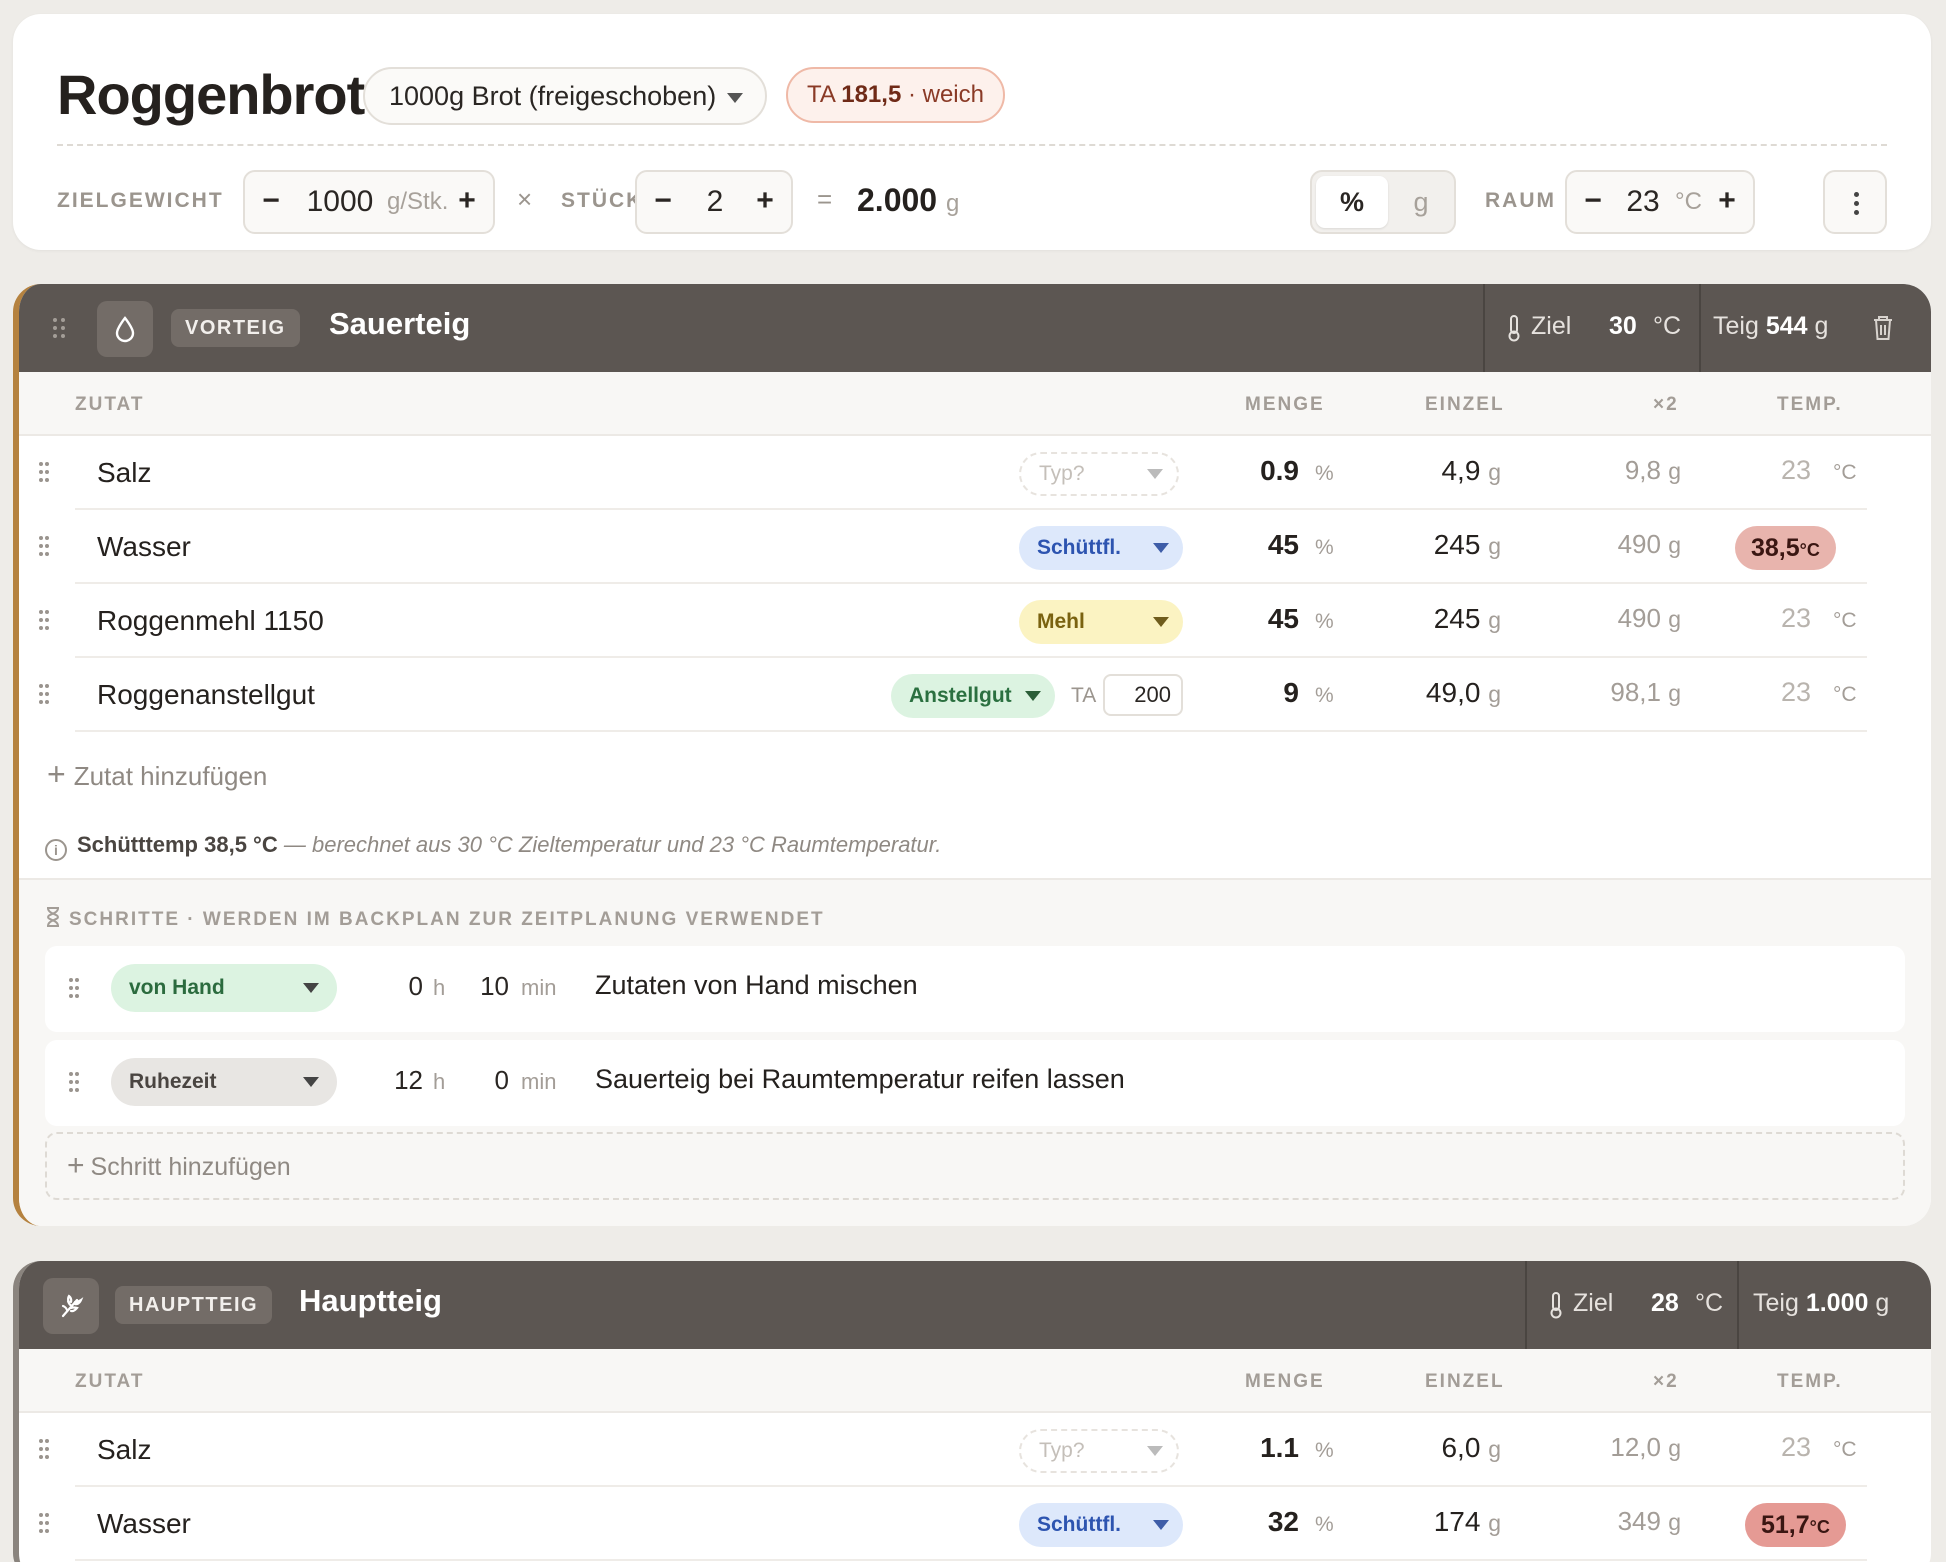 This screenshot has height=1562, width=1946. What do you see at coordinates (1254, 1448) in the screenshot?
I see `menge-input: 1.1` at bounding box center [1254, 1448].